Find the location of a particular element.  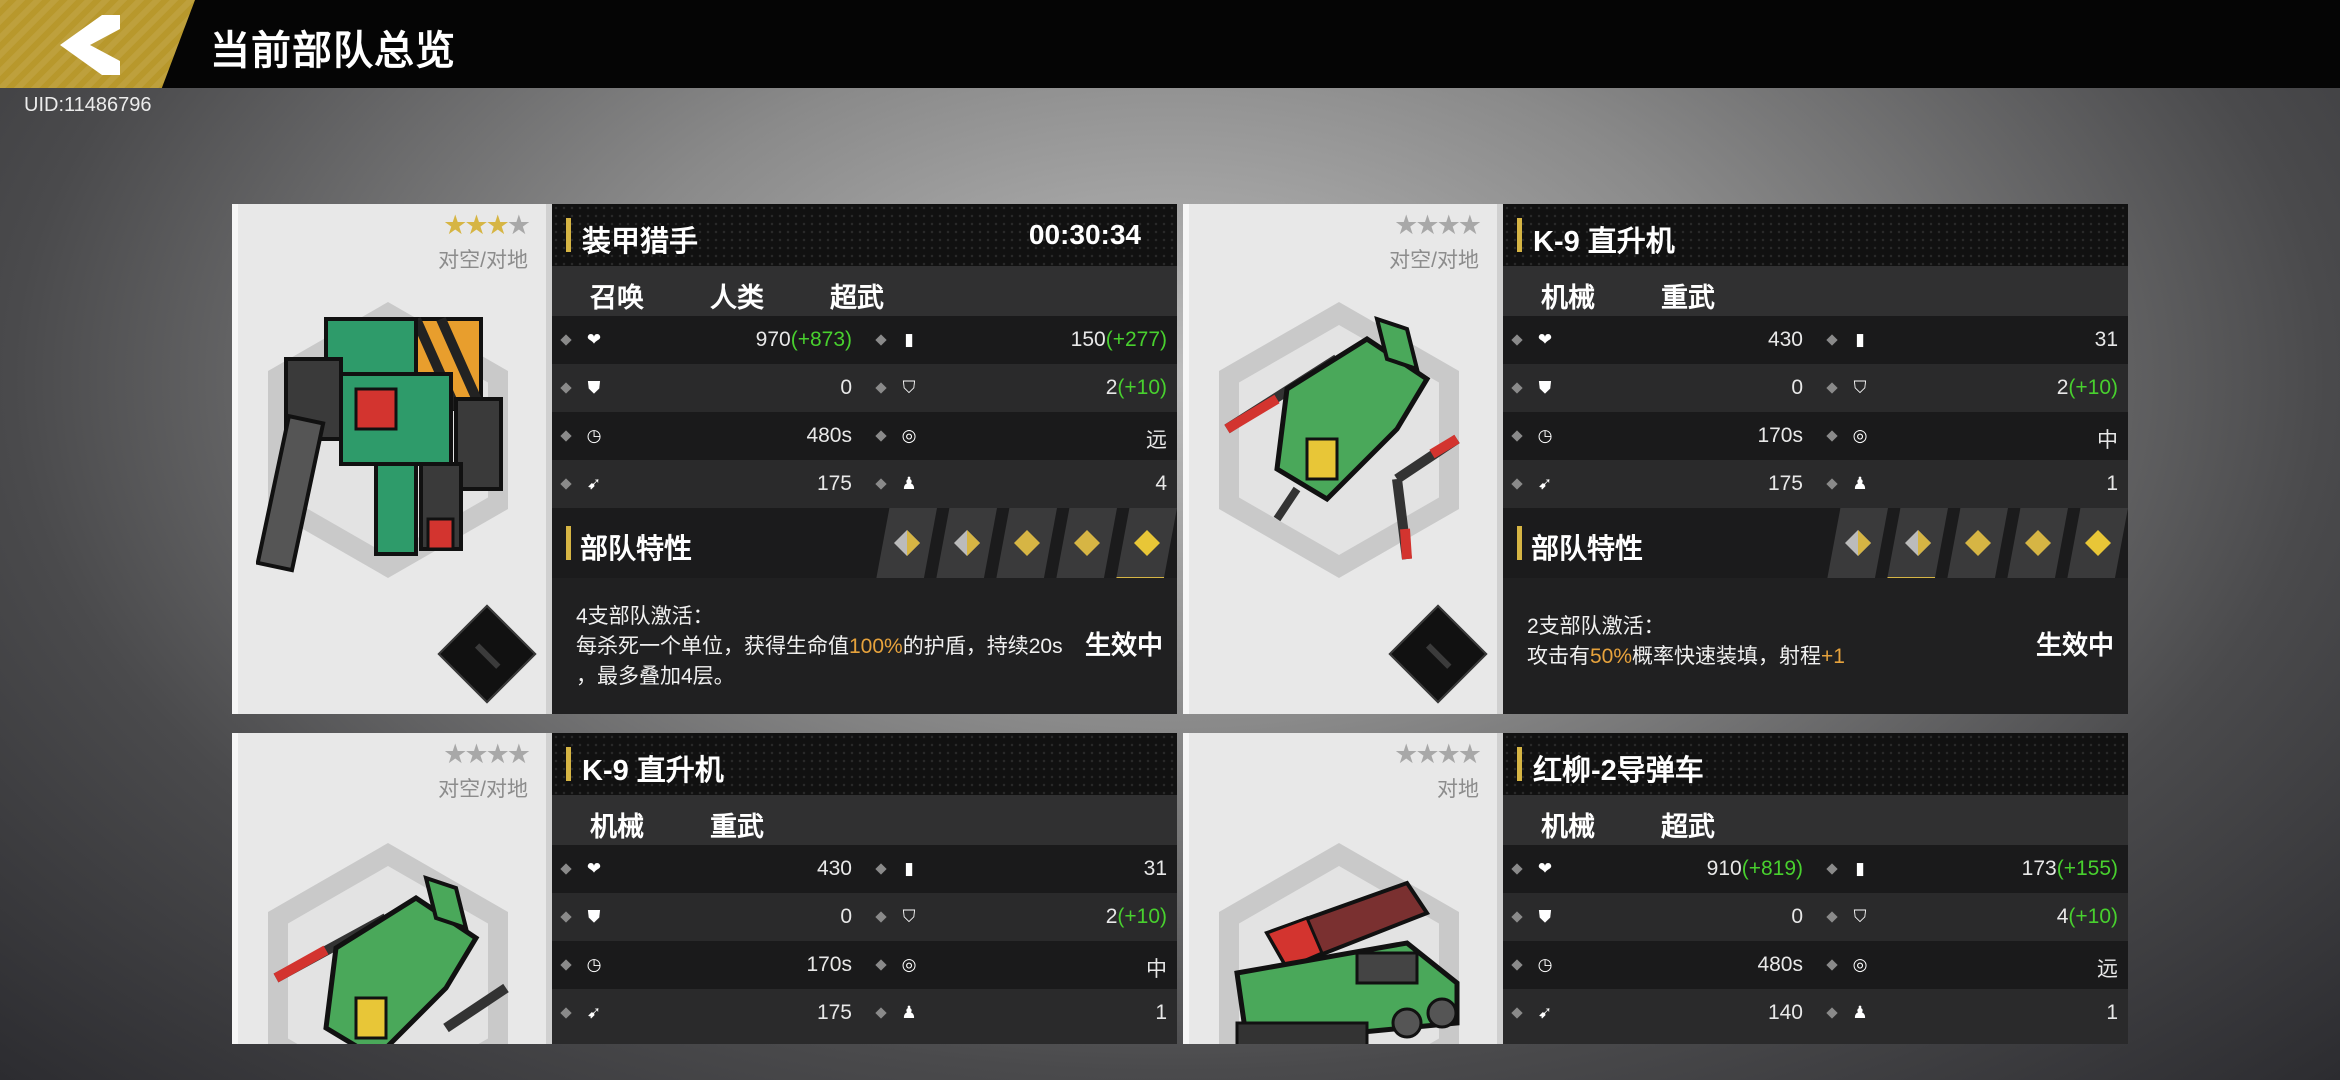

speed-value: 175 is located at coordinates (1785, 483).